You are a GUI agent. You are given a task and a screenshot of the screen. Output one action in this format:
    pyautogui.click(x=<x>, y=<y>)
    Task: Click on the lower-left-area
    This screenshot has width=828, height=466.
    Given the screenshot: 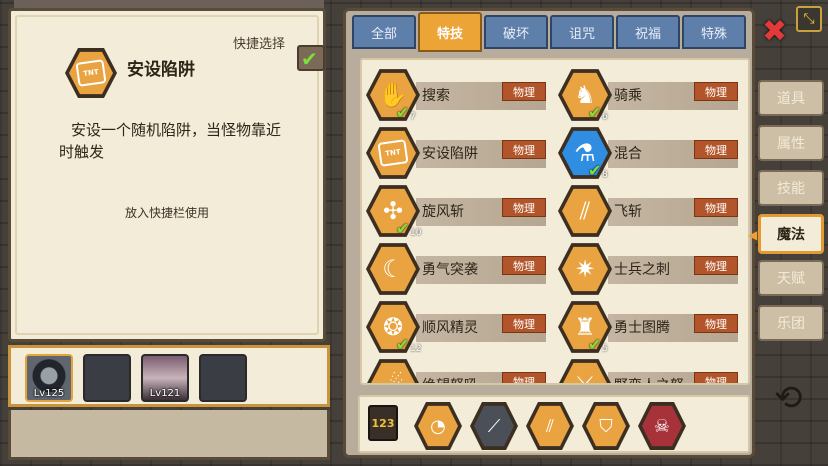 What is the action you would take?
    pyautogui.click(x=169, y=435)
    